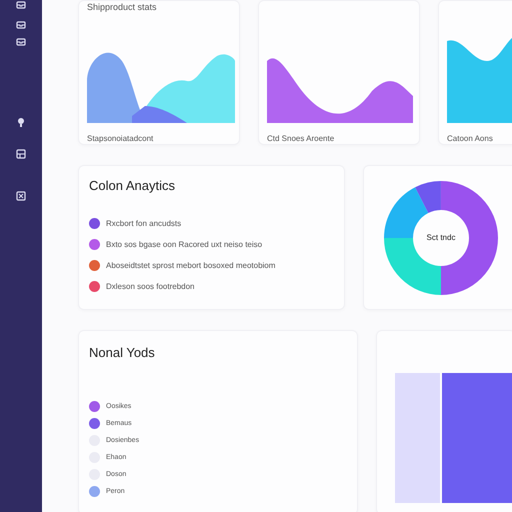 The height and width of the screenshot is (512, 512). What do you see at coordinates (132, 185) in the screenshot?
I see `card-title: Colon Anaytics` at bounding box center [132, 185].